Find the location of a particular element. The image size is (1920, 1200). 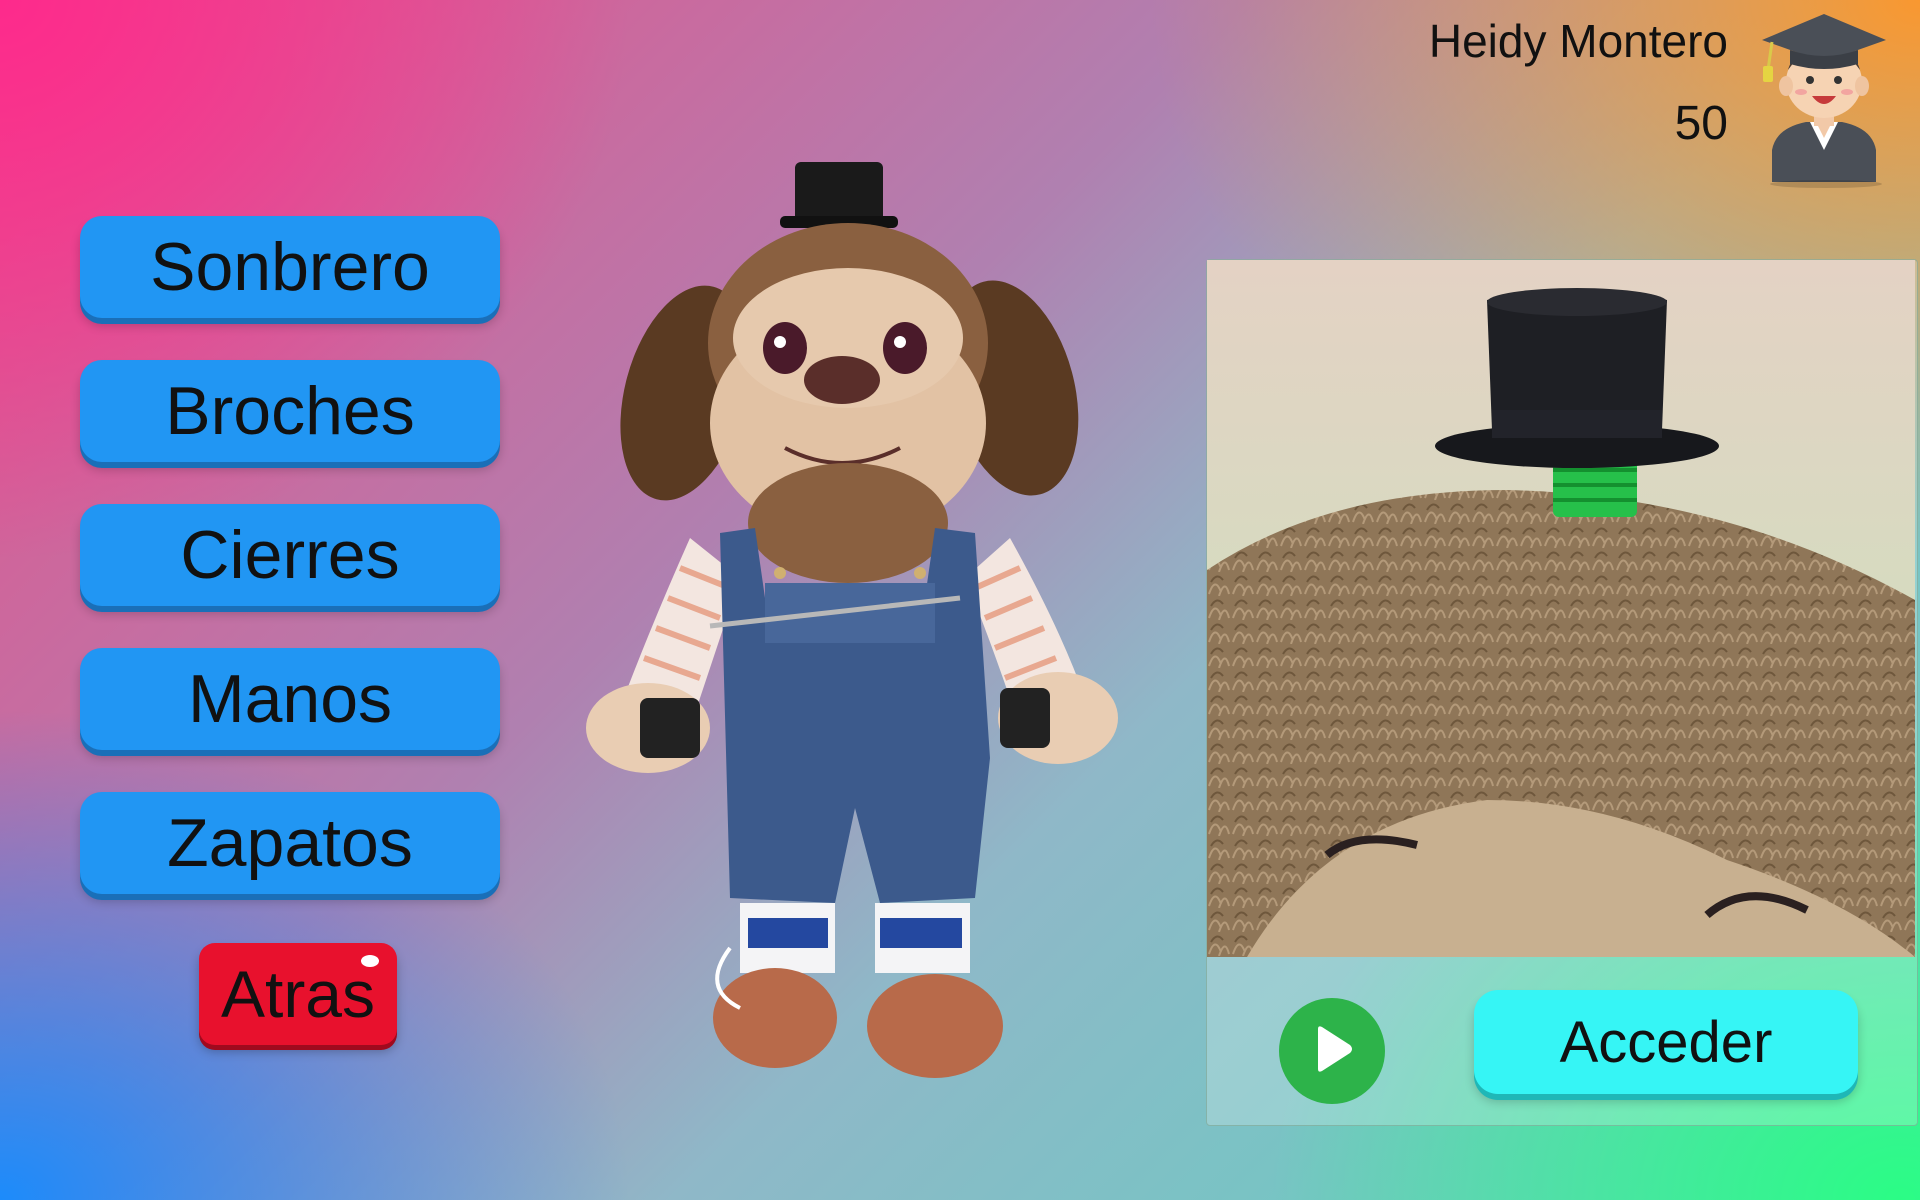

back-button-label: Atras is located at coordinates (298, 994).